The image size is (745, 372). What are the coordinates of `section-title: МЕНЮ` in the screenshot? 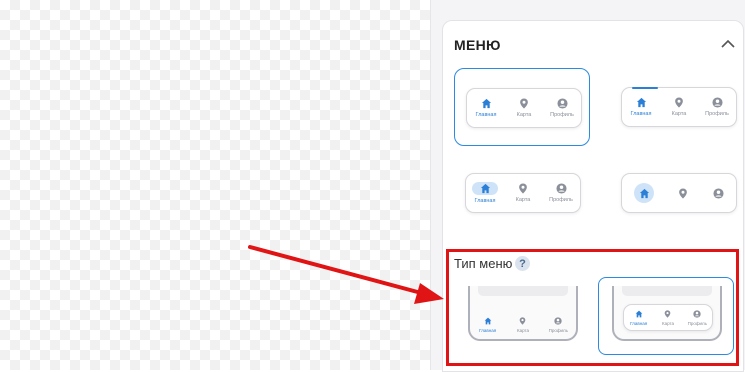 It's located at (477, 45).